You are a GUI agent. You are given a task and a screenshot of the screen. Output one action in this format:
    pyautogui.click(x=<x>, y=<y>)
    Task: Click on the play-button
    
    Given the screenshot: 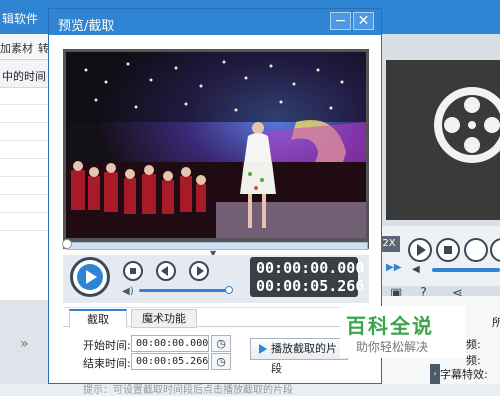 What is the action you would take?
    pyautogui.click(x=90, y=277)
    